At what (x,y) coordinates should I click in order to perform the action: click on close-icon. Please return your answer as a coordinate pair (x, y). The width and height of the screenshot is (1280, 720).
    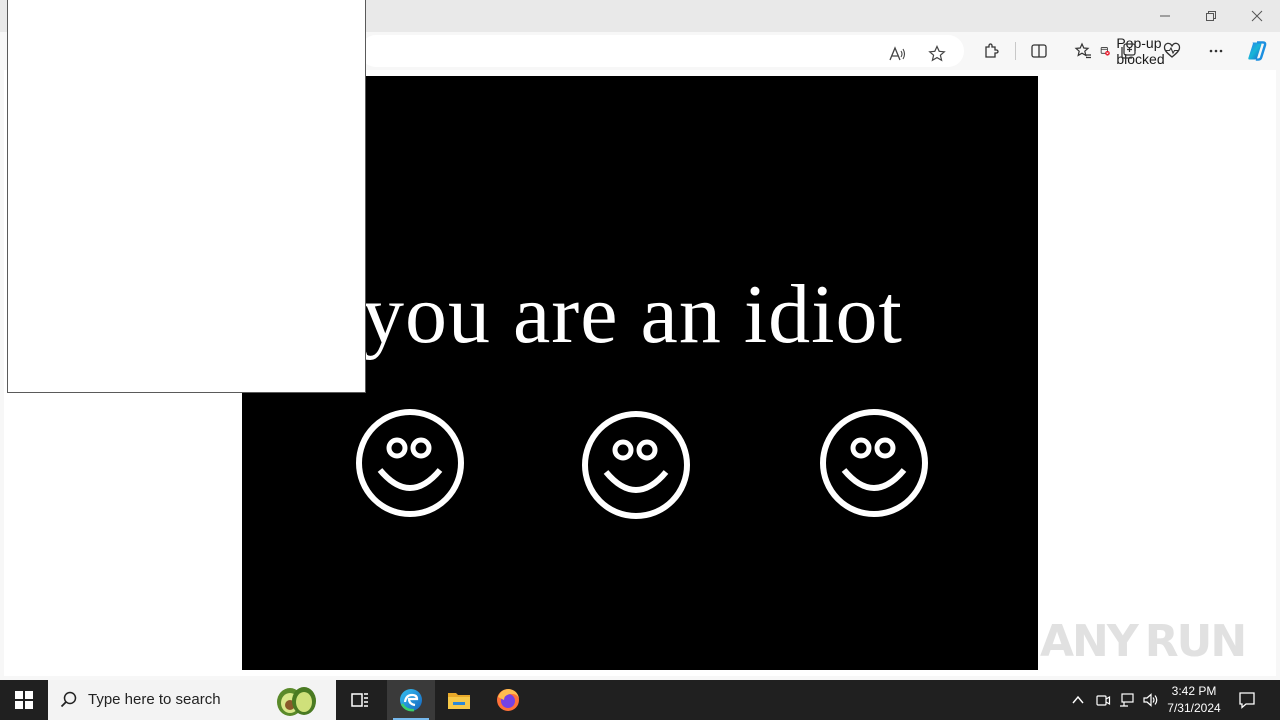
    Looking at the image, I should click on (1257, 16).